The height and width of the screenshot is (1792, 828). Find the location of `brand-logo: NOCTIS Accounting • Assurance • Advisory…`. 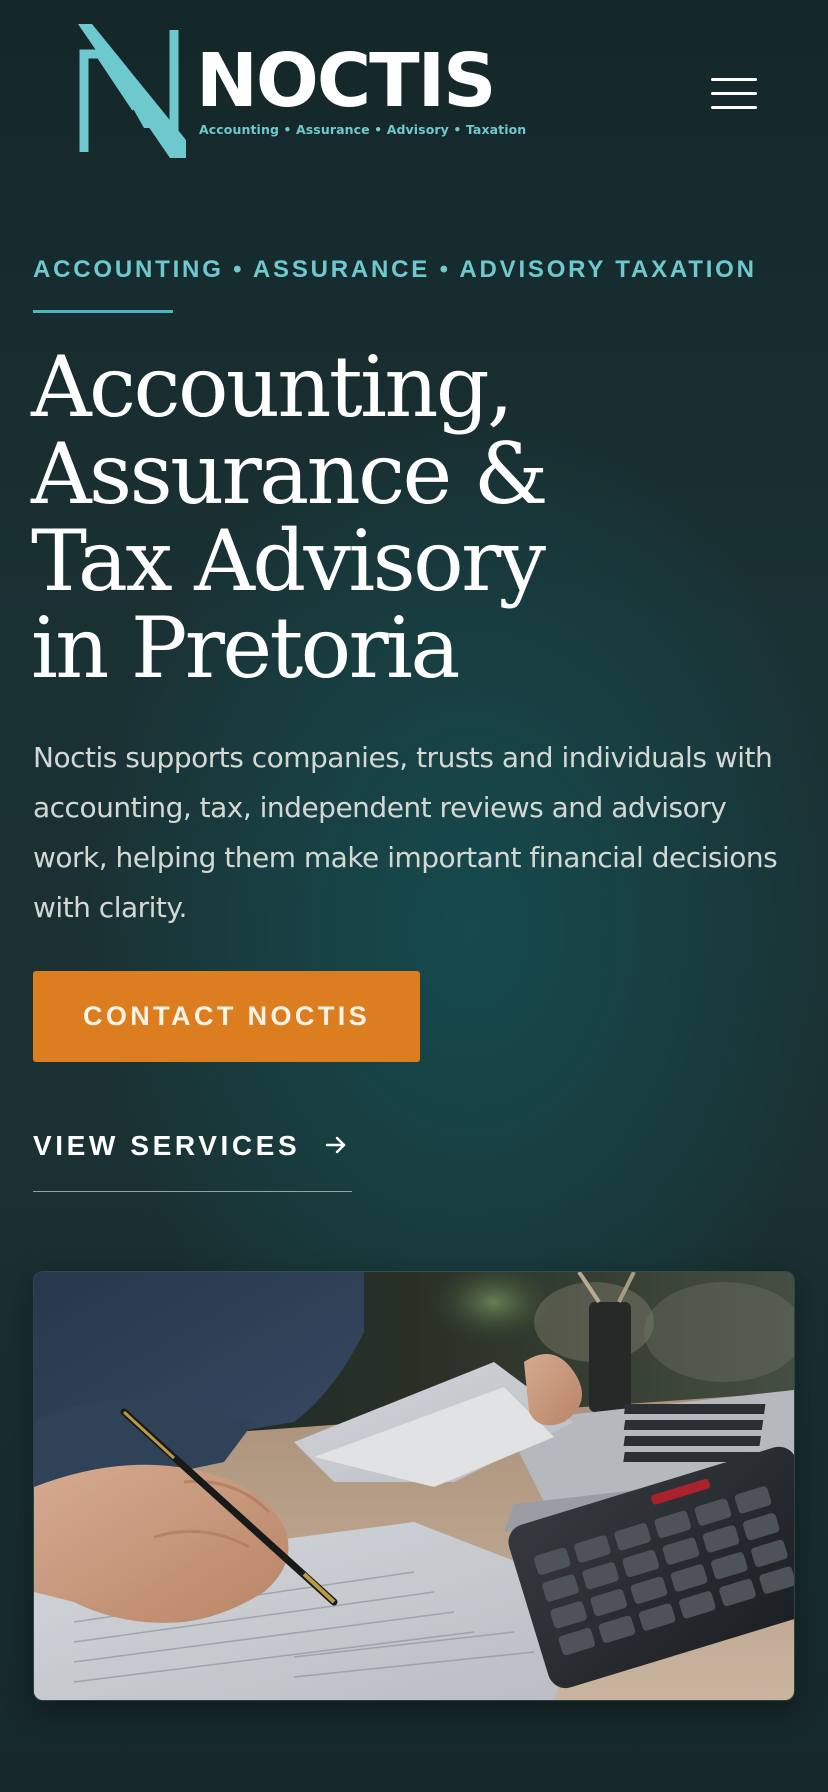

brand-logo: NOCTIS Accounting • Assurance • Advisory… is located at coordinates (302, 91).